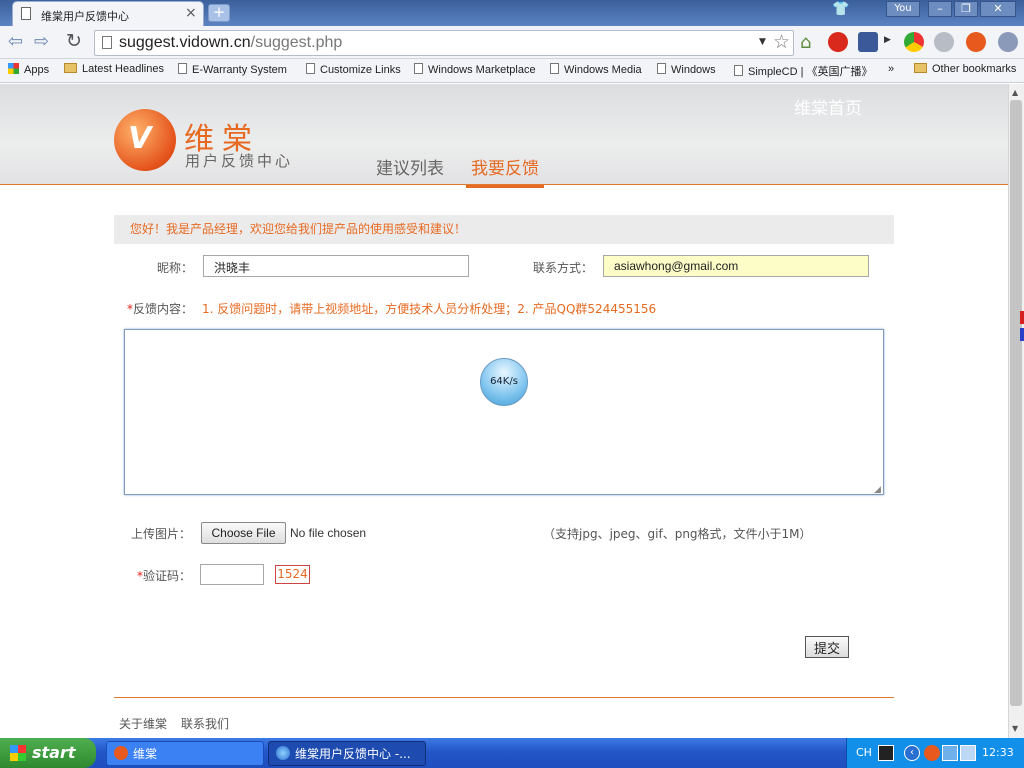 Image resolution: width=1024 pixels, height=768 pixels. Describe the element at coordinates (336, 266) in the screenshot. I see `nickname-field: 洪晓丰` at that location.